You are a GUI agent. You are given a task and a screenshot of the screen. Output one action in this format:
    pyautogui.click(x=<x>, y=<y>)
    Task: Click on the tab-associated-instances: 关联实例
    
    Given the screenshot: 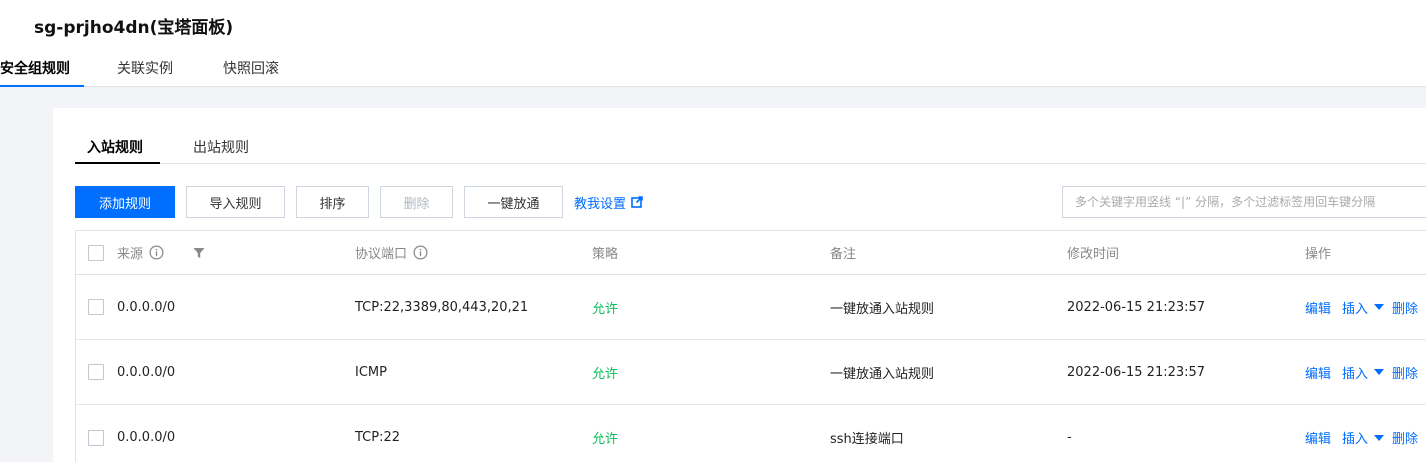 What is the action you would take?
    pyautogui.click(x=145, y=72)
    